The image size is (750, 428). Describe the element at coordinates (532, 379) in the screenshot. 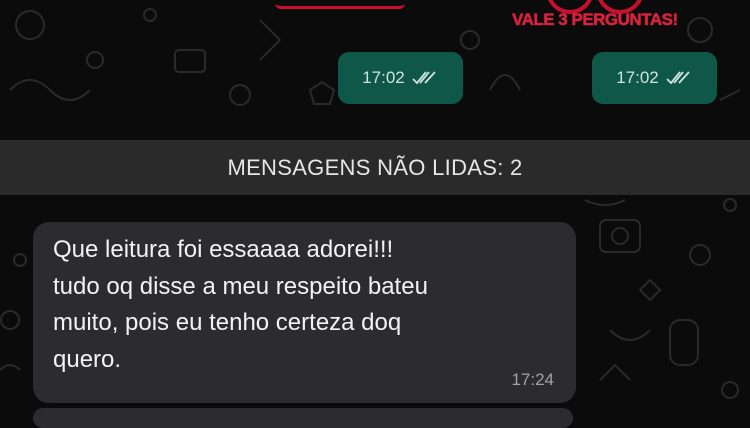

I see `message-time: 17:24` at that location.